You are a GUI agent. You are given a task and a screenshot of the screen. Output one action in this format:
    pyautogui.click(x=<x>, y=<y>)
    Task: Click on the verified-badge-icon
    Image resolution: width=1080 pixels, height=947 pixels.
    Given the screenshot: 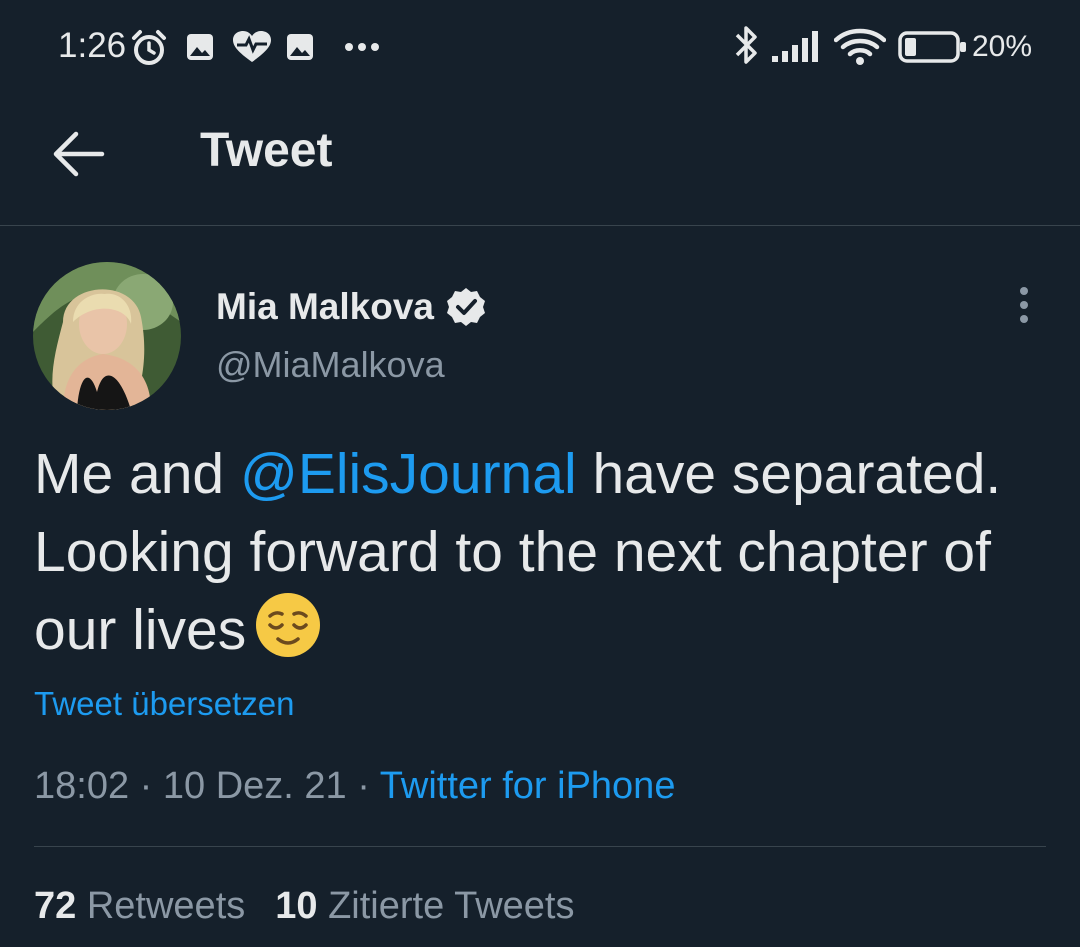 What is the action you would take?
    pyautogui.click(x=465, y=307)
    